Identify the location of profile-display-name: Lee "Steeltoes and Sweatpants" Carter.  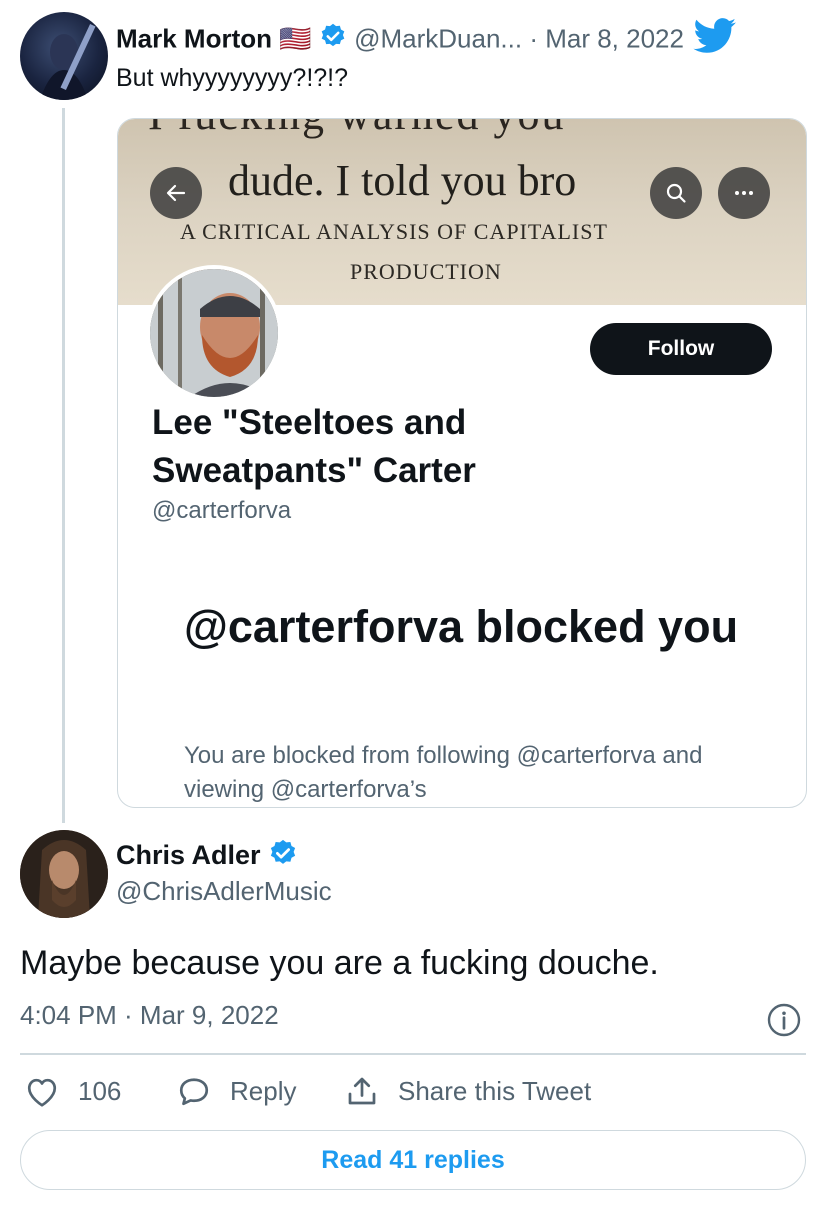
(314, 446).